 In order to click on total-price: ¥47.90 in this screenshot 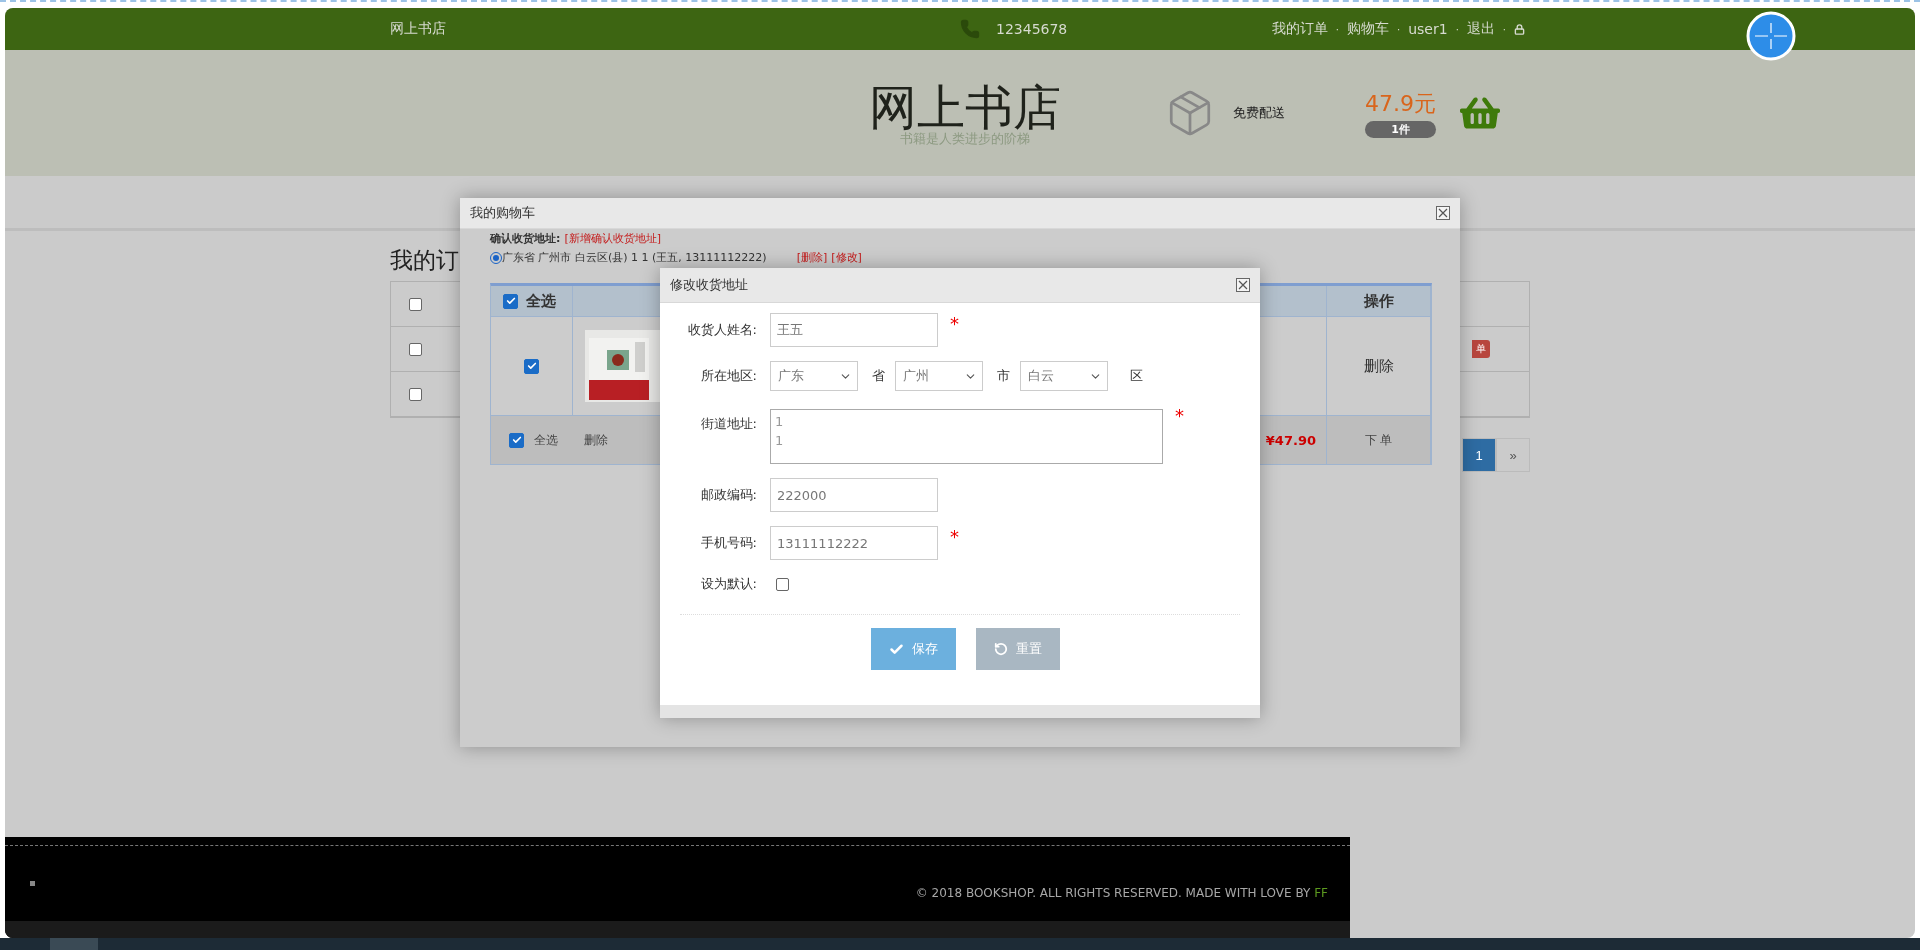, I will do `click(1290, 440)`.